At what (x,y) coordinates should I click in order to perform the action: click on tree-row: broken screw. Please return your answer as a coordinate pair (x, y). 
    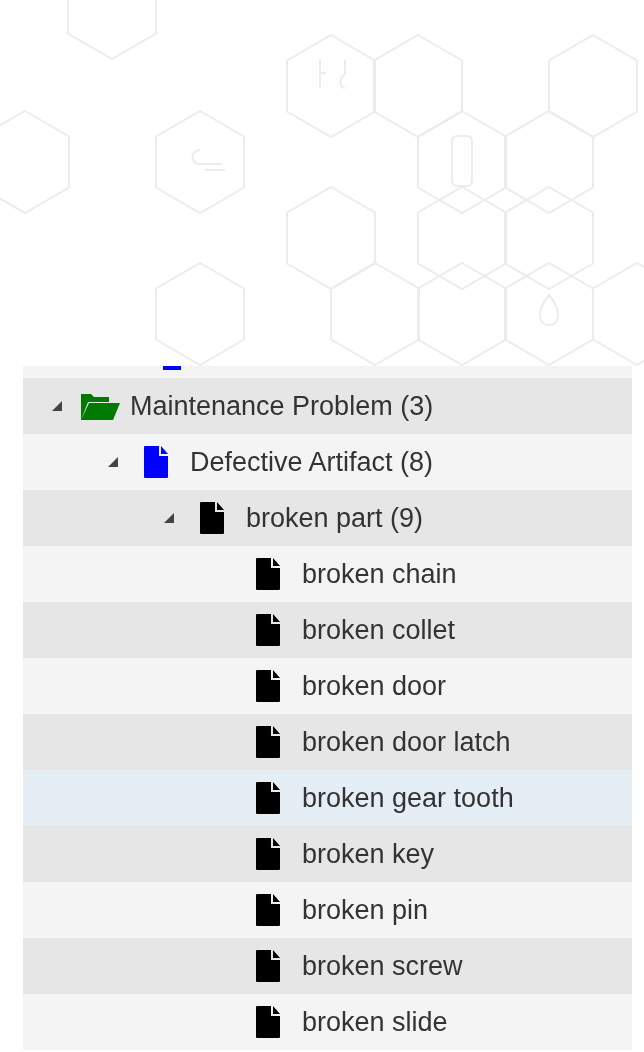
    Looking at the image, I should click on (327, 966).